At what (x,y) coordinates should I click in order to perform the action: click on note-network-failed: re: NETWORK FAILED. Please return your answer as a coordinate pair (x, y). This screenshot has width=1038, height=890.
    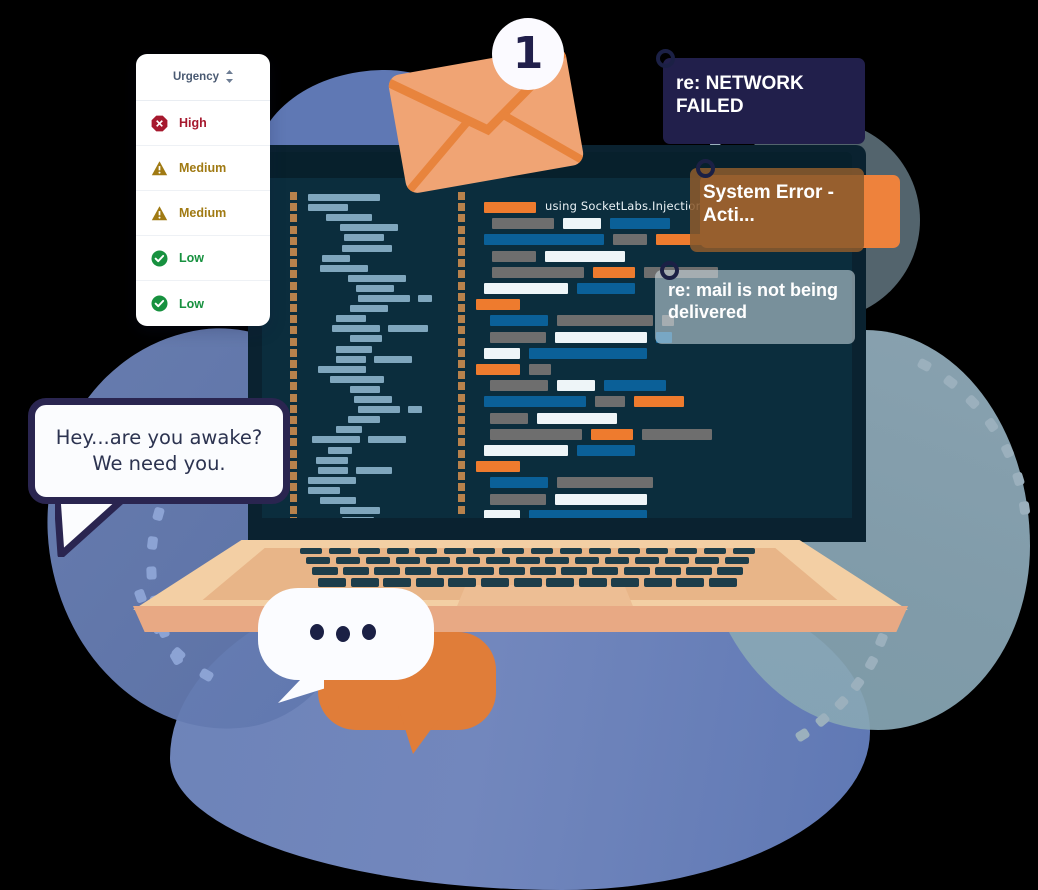
    Looking at the image, I should click on (760, 96).